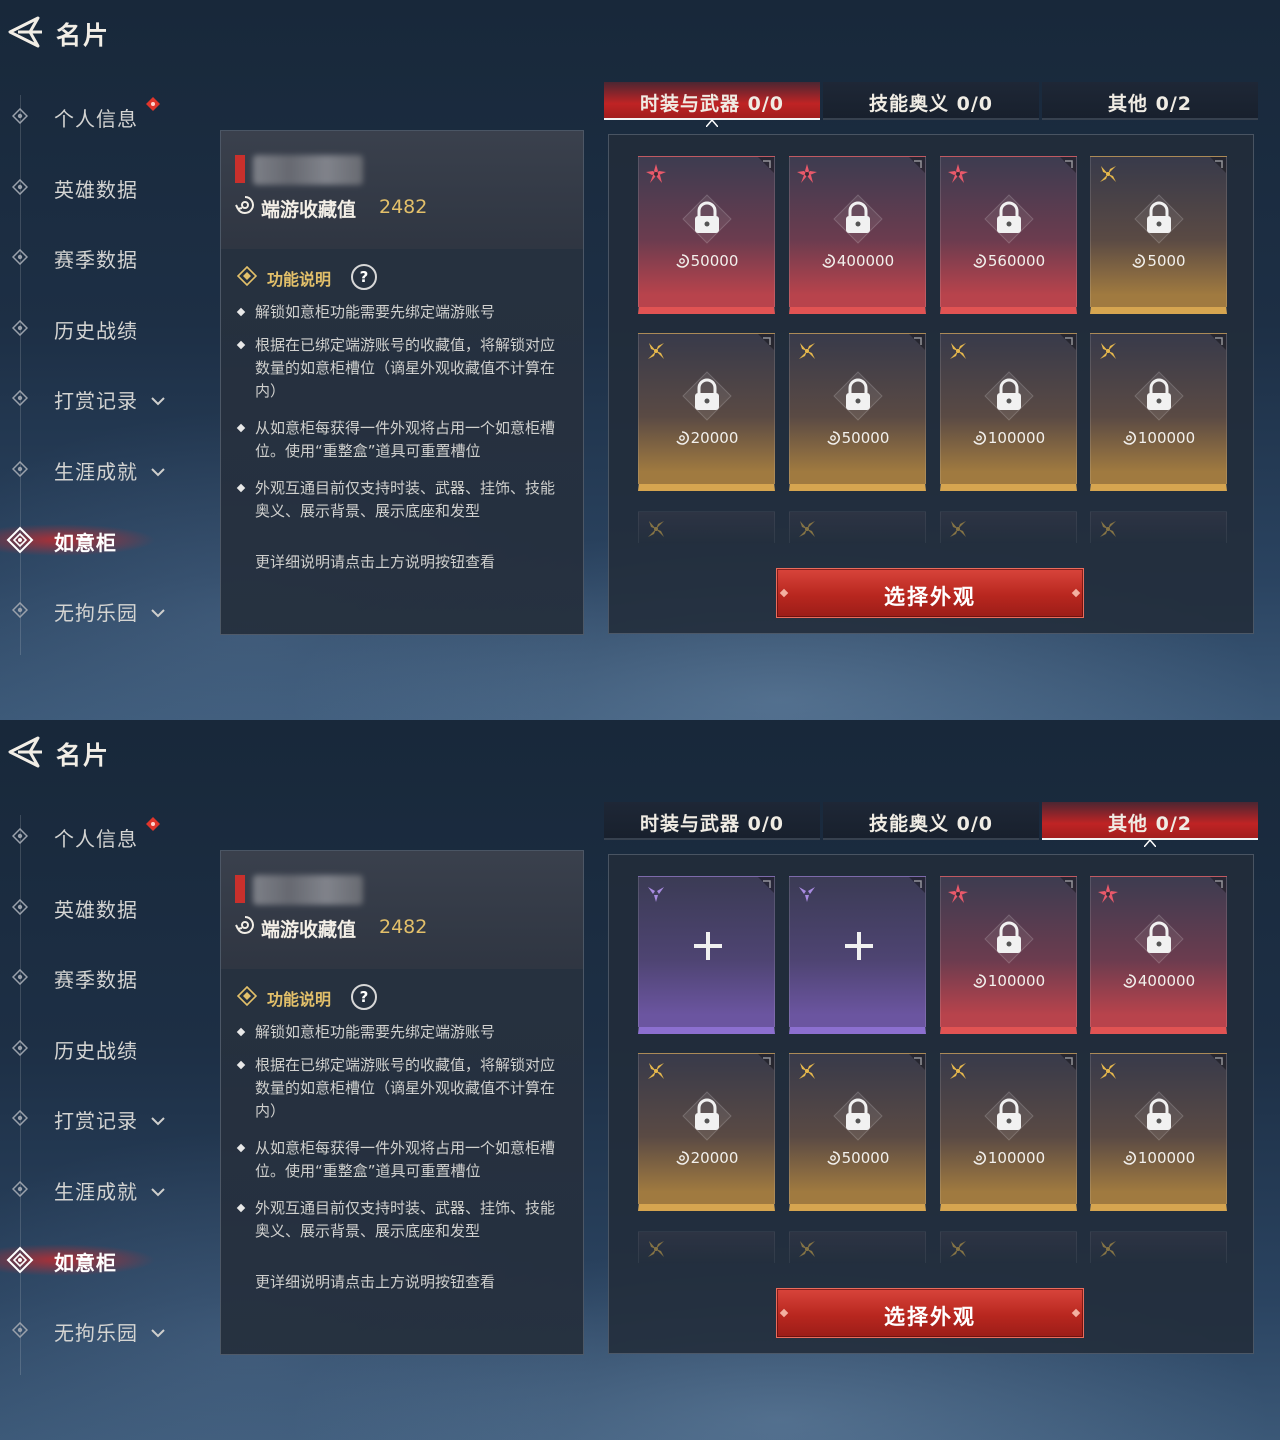 This screenshot has height=1440, width=1280. What do you see at coordinates (96, 1333) in the screenshot?
I see `sidebar-item-label: 无拘乐园` at bounding box center [96, 1333].